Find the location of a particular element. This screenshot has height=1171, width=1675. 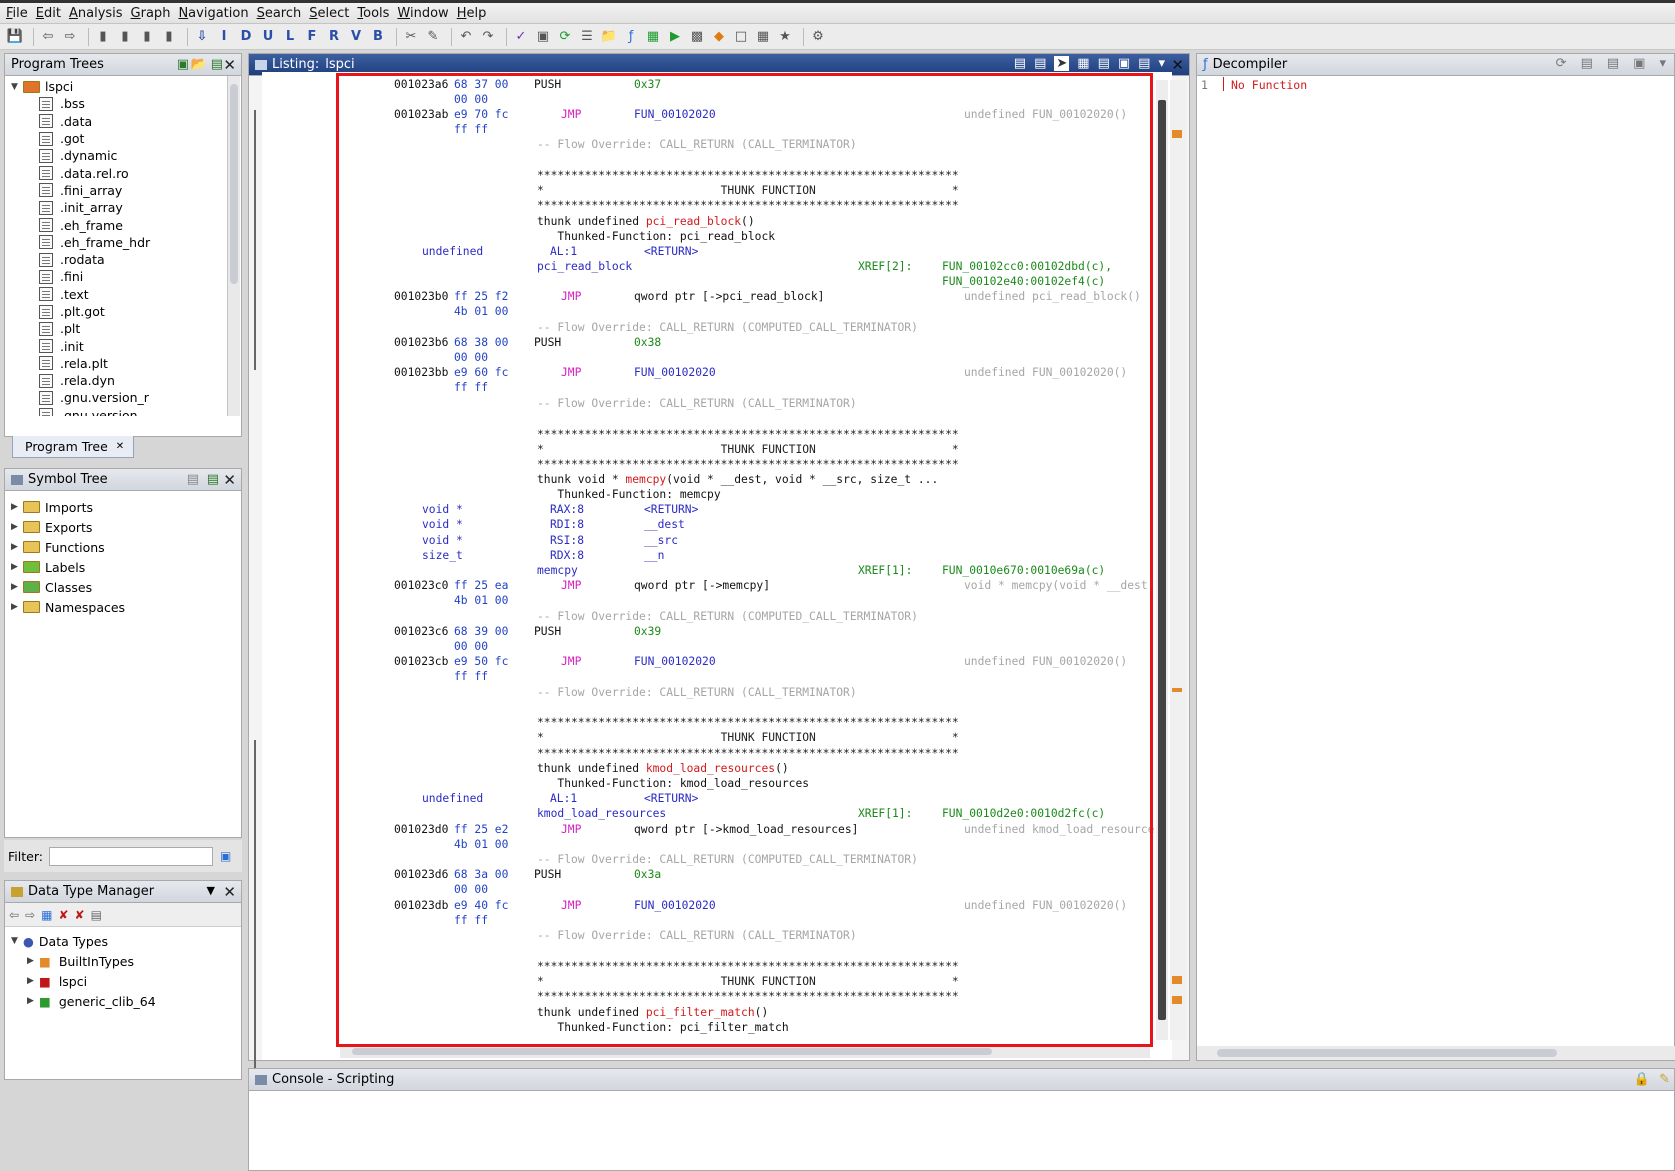

xref-entry: FUN_00102e40:00102ef4(c) is located at coordinates (1023, 281).